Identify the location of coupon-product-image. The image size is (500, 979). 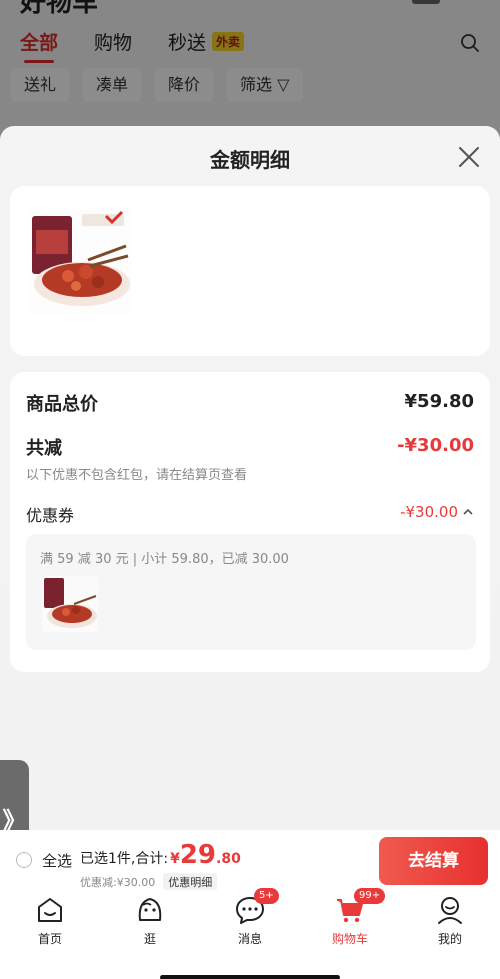
(70, 604).